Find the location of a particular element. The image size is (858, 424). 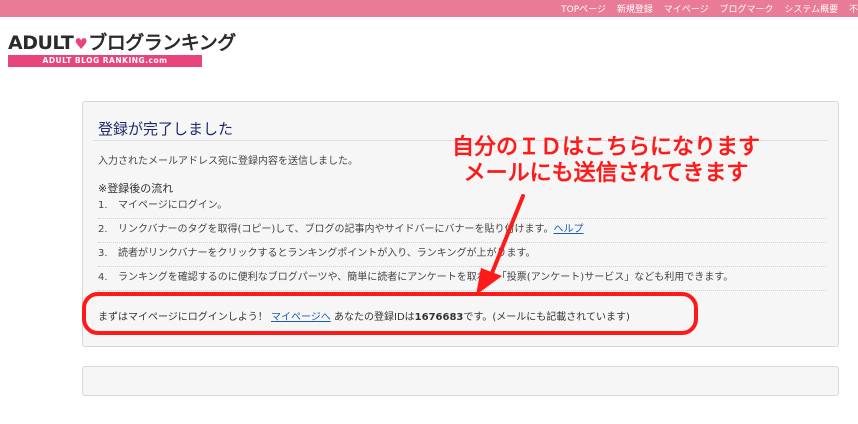

annotation-line-1: 自分のＩＤはこちらになります is located at coordinates (605, 147).